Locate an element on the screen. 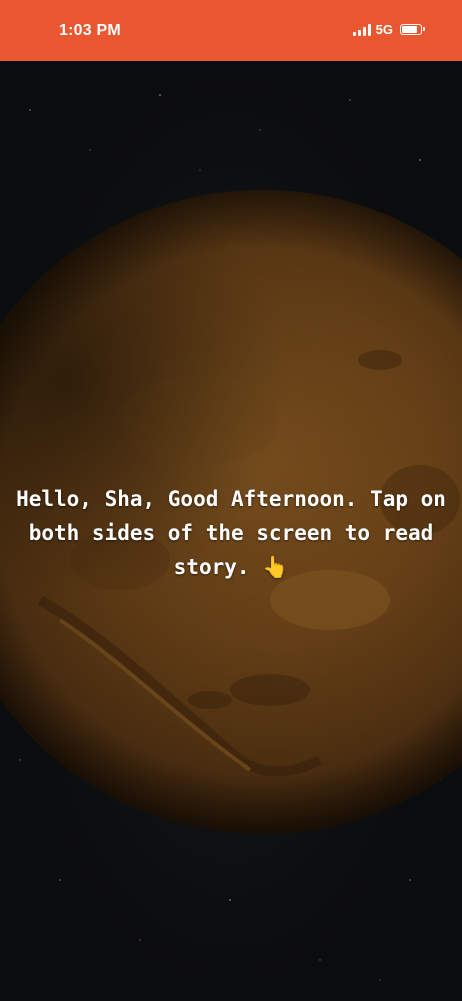 The height and width of the screenshot is (1001, 462). status-bar: 1:03 PM 5G is located at coordinates (231, 30).